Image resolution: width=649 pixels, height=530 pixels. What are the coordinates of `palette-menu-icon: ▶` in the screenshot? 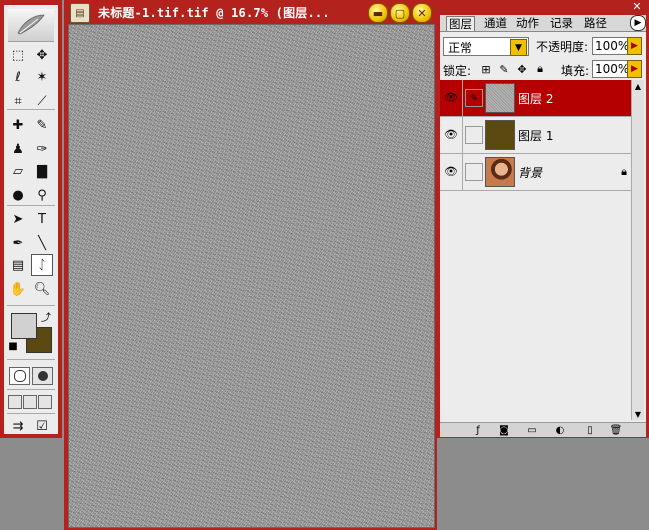 It's located at (638, 23).